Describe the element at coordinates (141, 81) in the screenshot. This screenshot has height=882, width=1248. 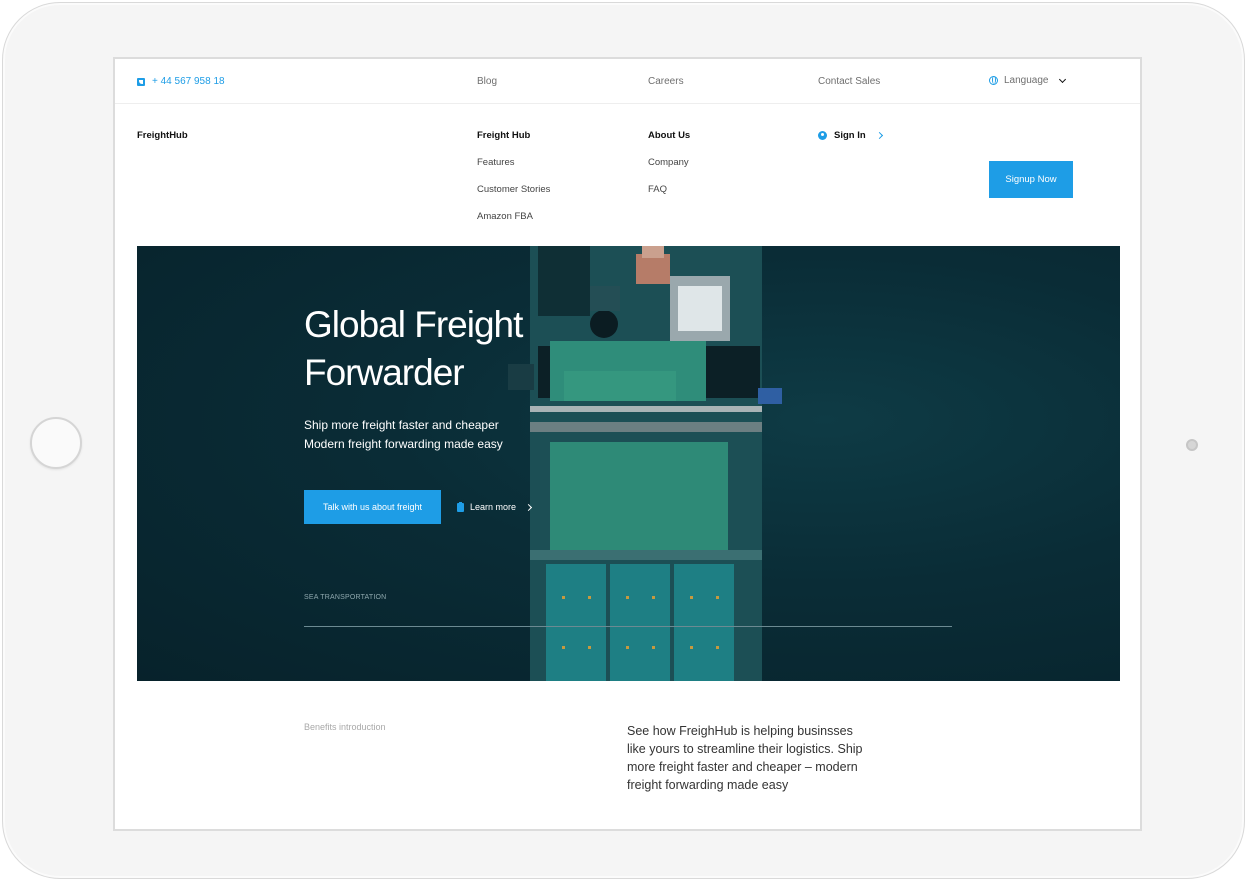
I see `phone-icon` at that location.